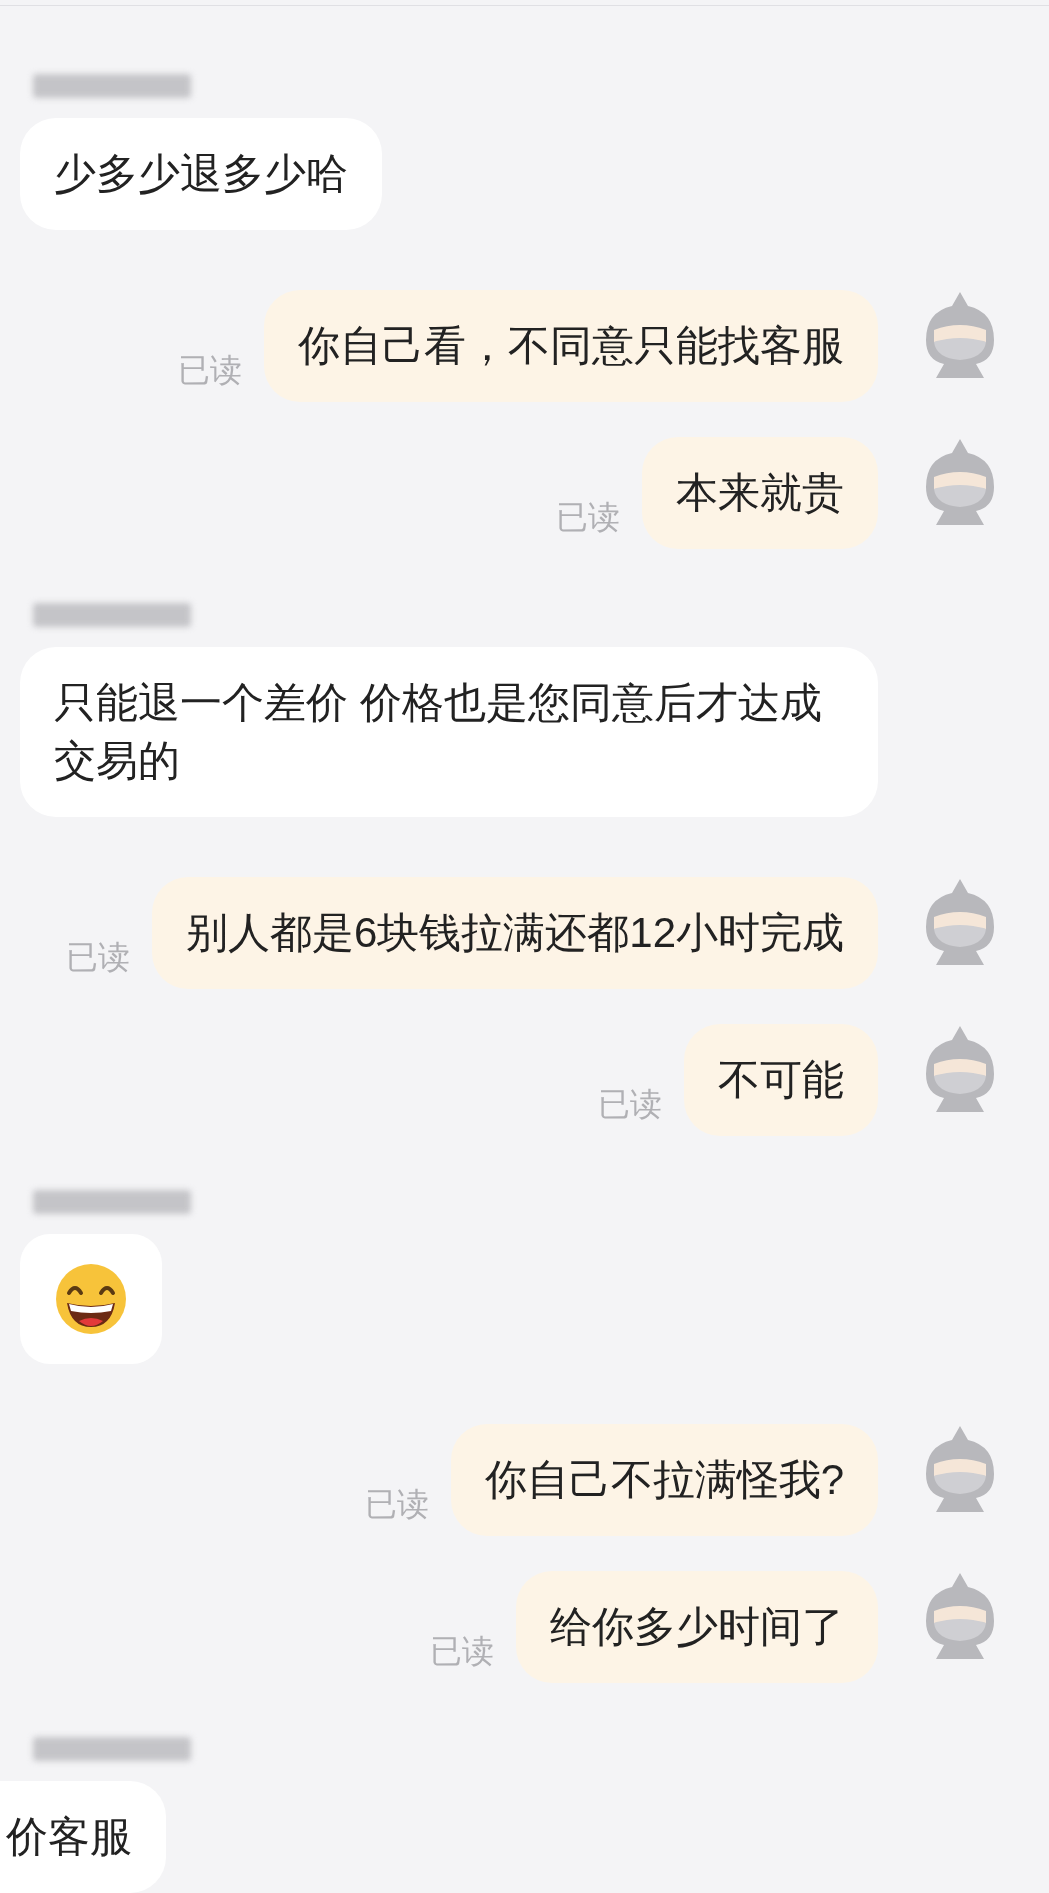 The width and height of the screenshot is (1049, 1893). I want to click on message-bubble: 不可能, so click(781, 1080).